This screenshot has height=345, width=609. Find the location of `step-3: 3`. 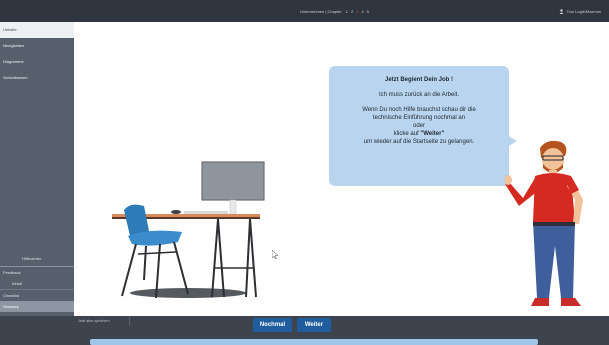

step-3: 3 is located at coordinates (357, 11).